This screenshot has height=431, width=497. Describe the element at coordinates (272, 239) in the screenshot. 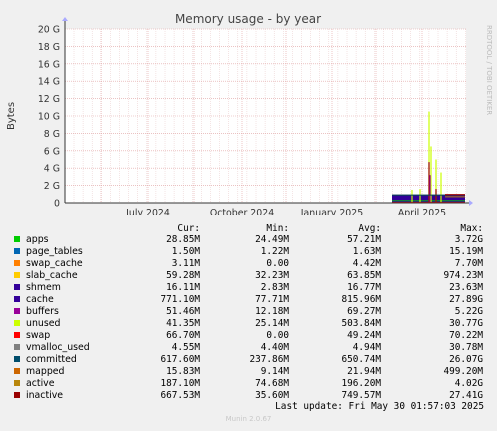

I see `legend-value-min: 24.49M` at that location.